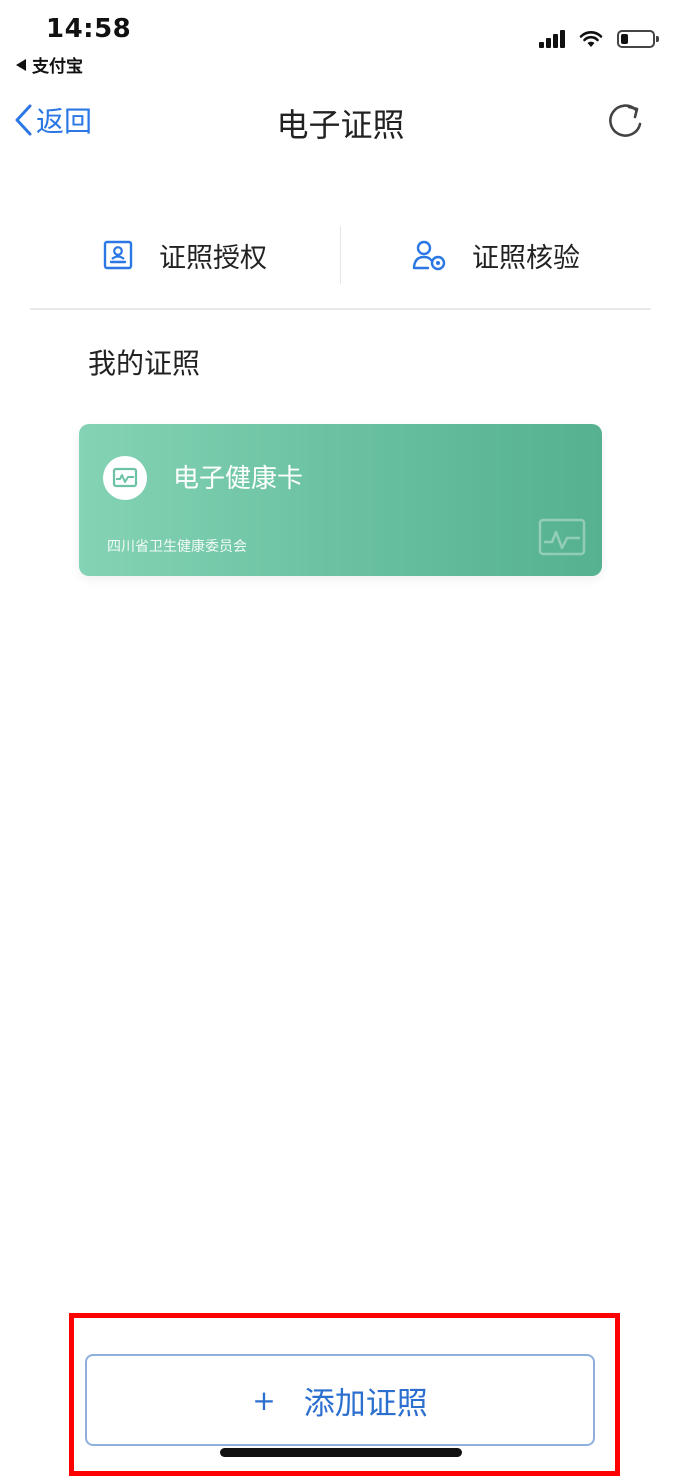  I want to click on license-authorize-button: 证照授权, so click(185, 255).